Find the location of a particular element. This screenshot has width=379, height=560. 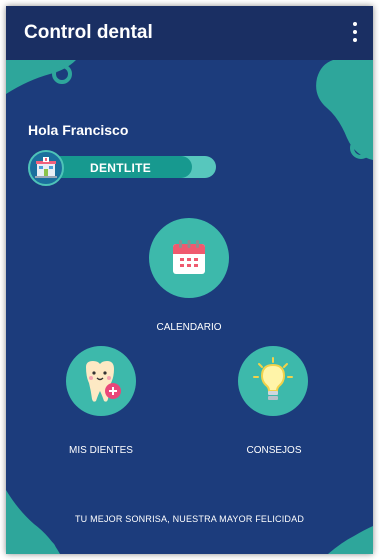

clinic-name: DENTLITE is located at coordinates (121, 168).